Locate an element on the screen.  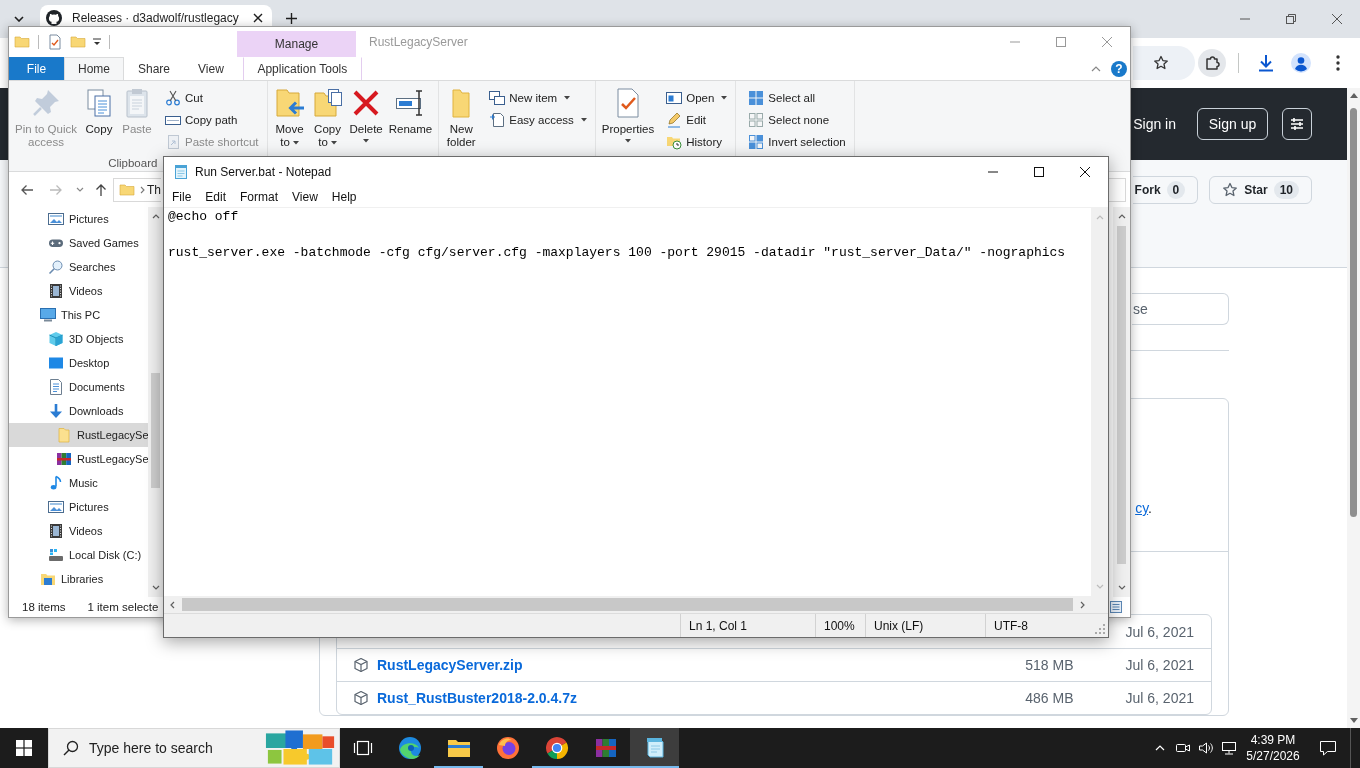
asset-link: RustLegacyServer.zip is located at coordinates (450, 665).